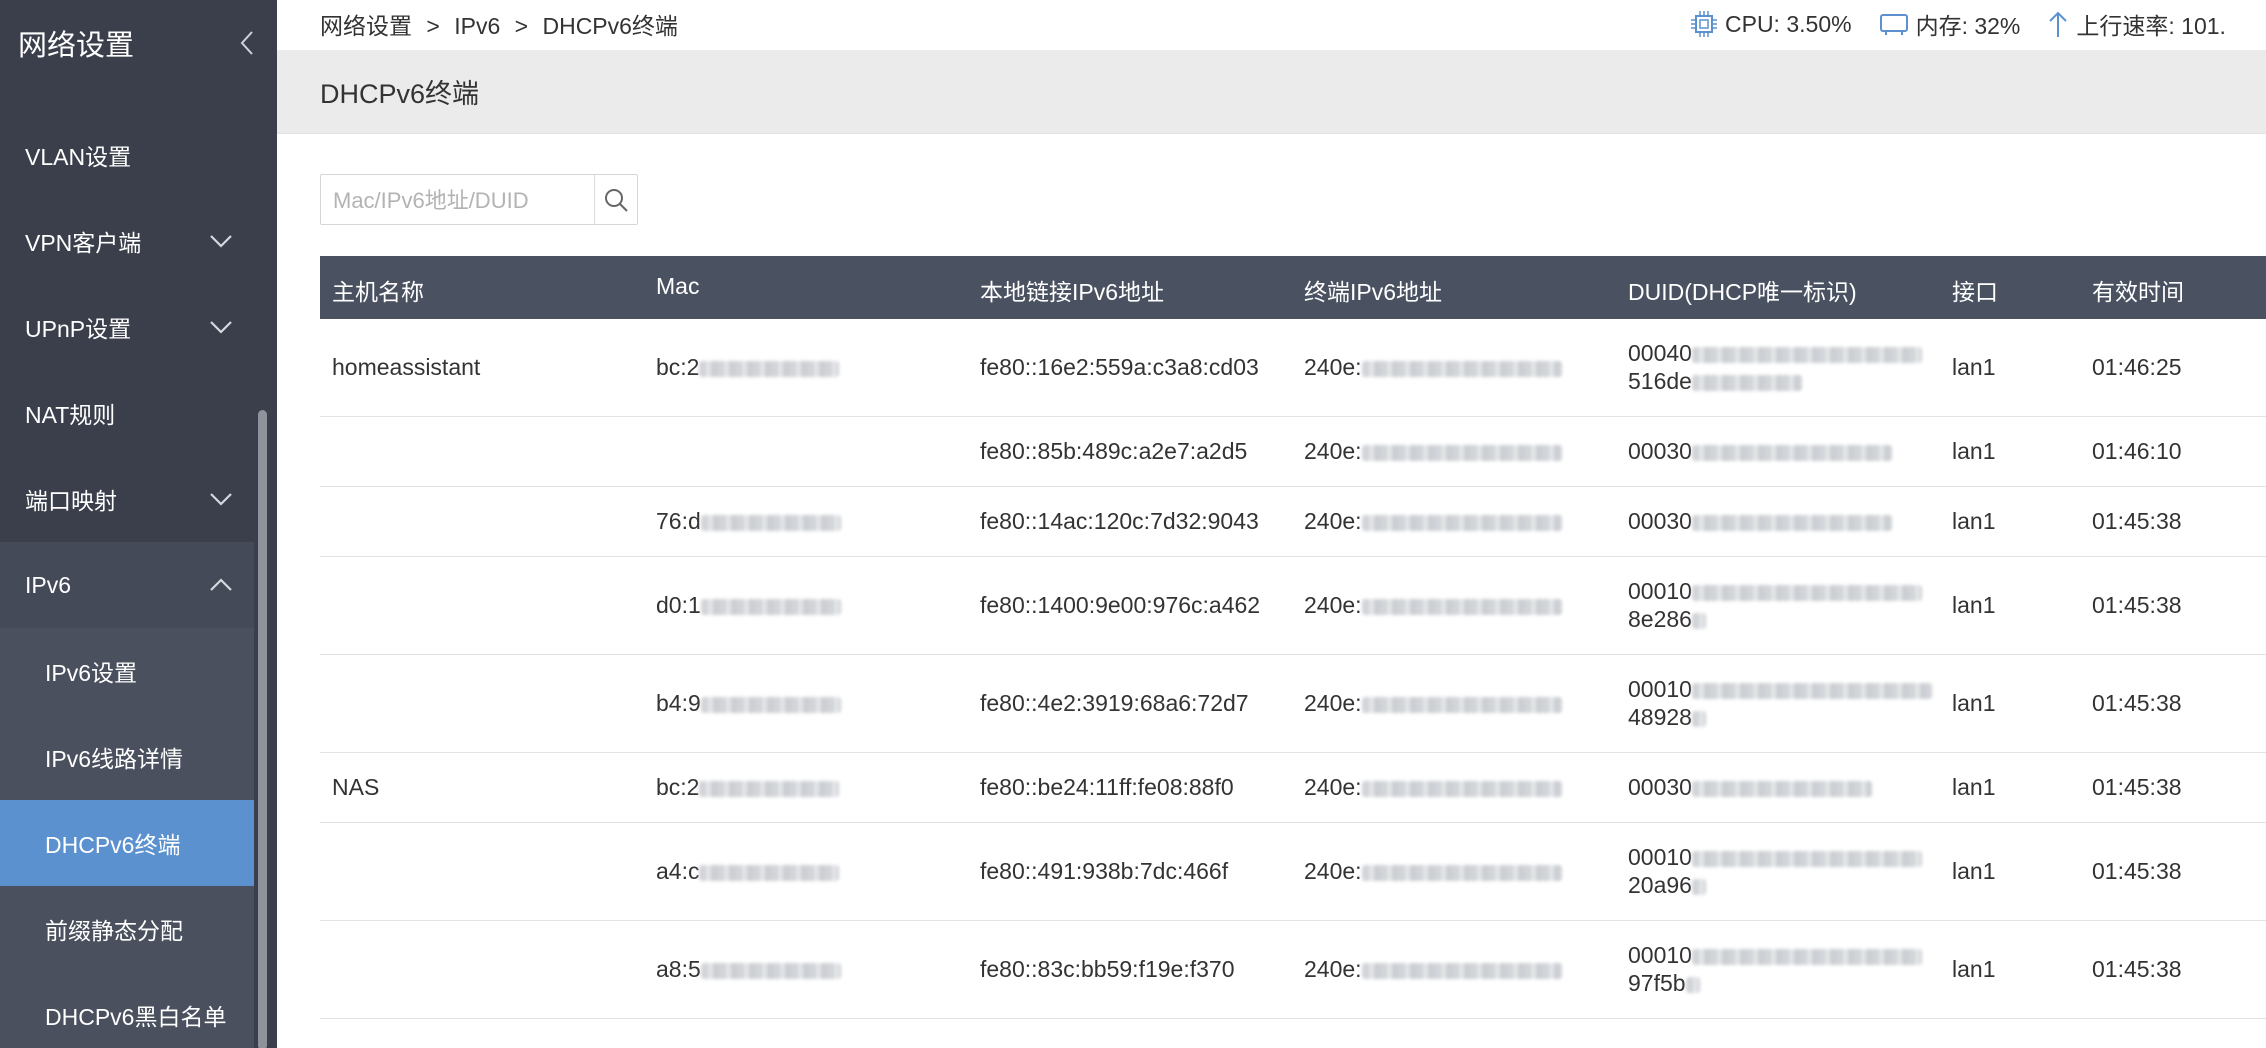  I want to click on sidebar-item-port-mapping: 端口映射, so click(127, 499).